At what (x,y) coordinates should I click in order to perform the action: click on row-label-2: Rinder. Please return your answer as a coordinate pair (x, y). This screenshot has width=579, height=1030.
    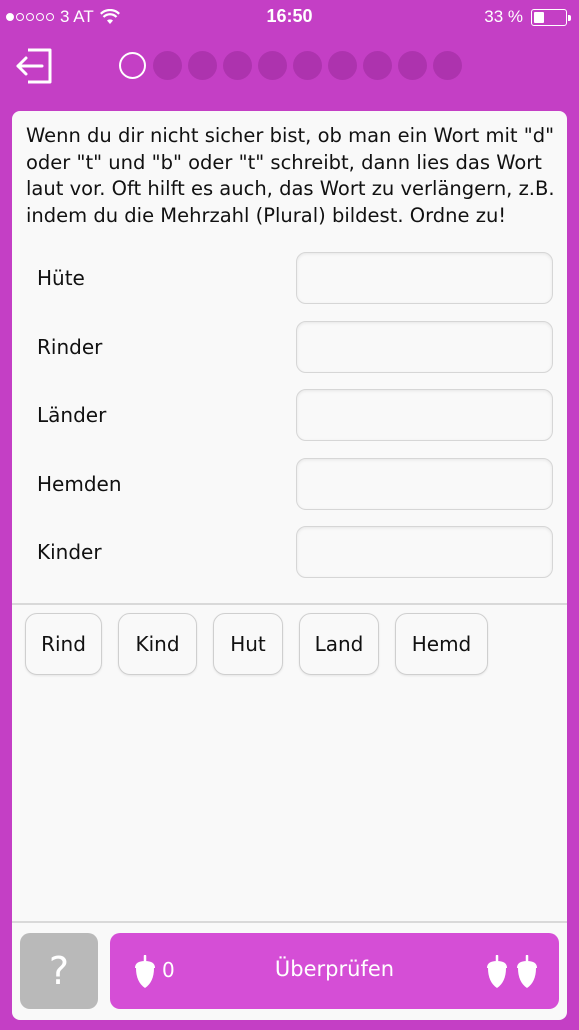
    Looking at the image, I should click on (70, 347).